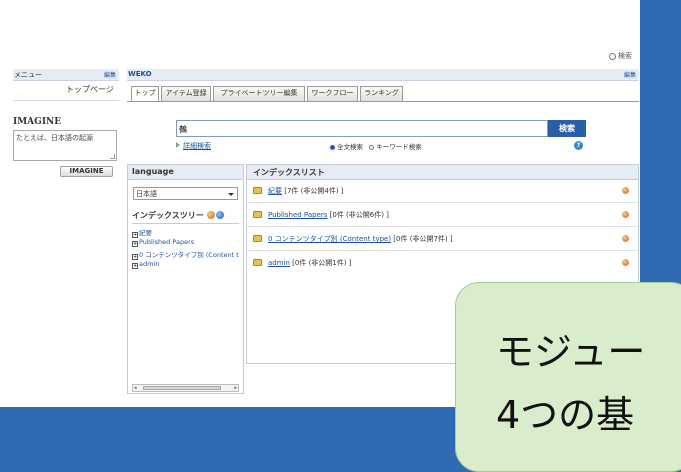  What do you see at coordinates (28, 75) in the screenshot?
I see `menu-title: メニュー` at bounding box center [28, 75].